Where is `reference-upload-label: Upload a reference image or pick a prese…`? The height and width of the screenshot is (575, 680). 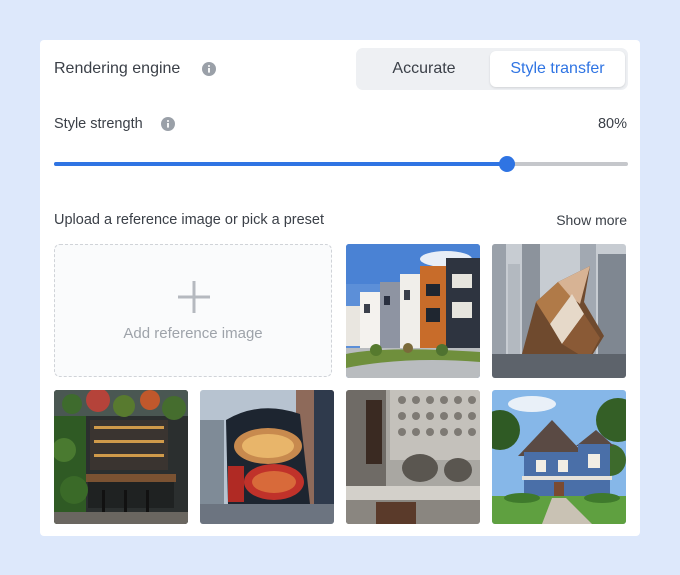 reference-upload-label: Upload a reference image or pick a prese… is located at coordinates (189, 220).